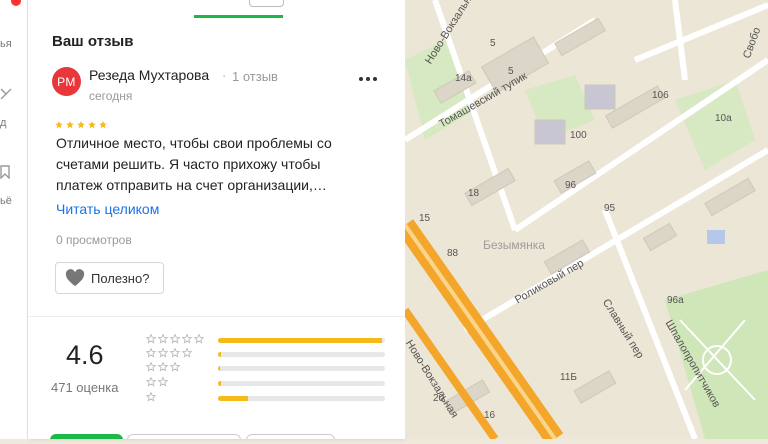  Describe the element at coordinates (439, 398) in the screenshot. I see `house-number: 20` at that location.